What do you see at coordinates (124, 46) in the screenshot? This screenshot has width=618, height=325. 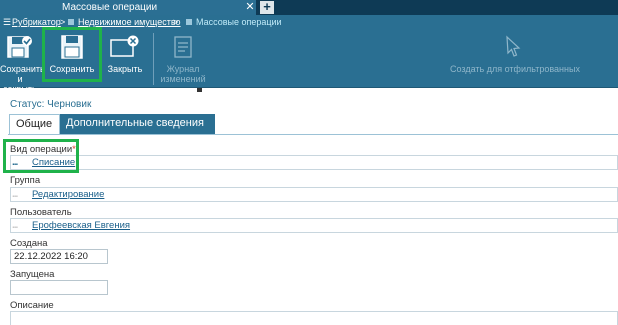 I see `close-window-icon` at bounding box center [124, 46].